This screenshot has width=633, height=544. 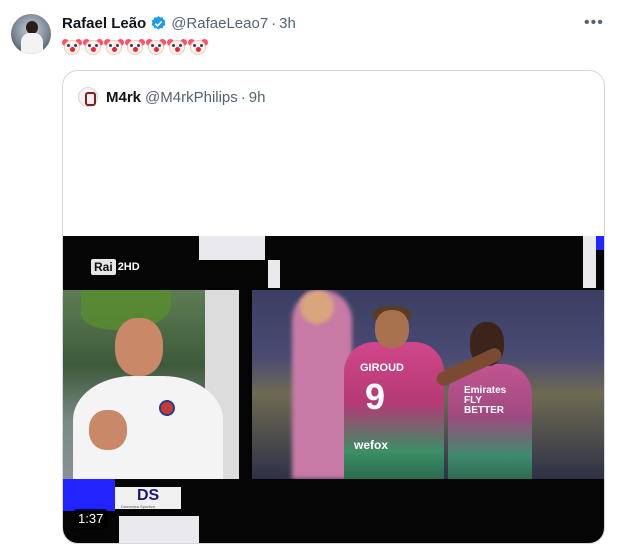 What do you see at coordinates (600, 243) in the screenshot?
I see `overlay-blue-block` at bounding box center [600, 243].